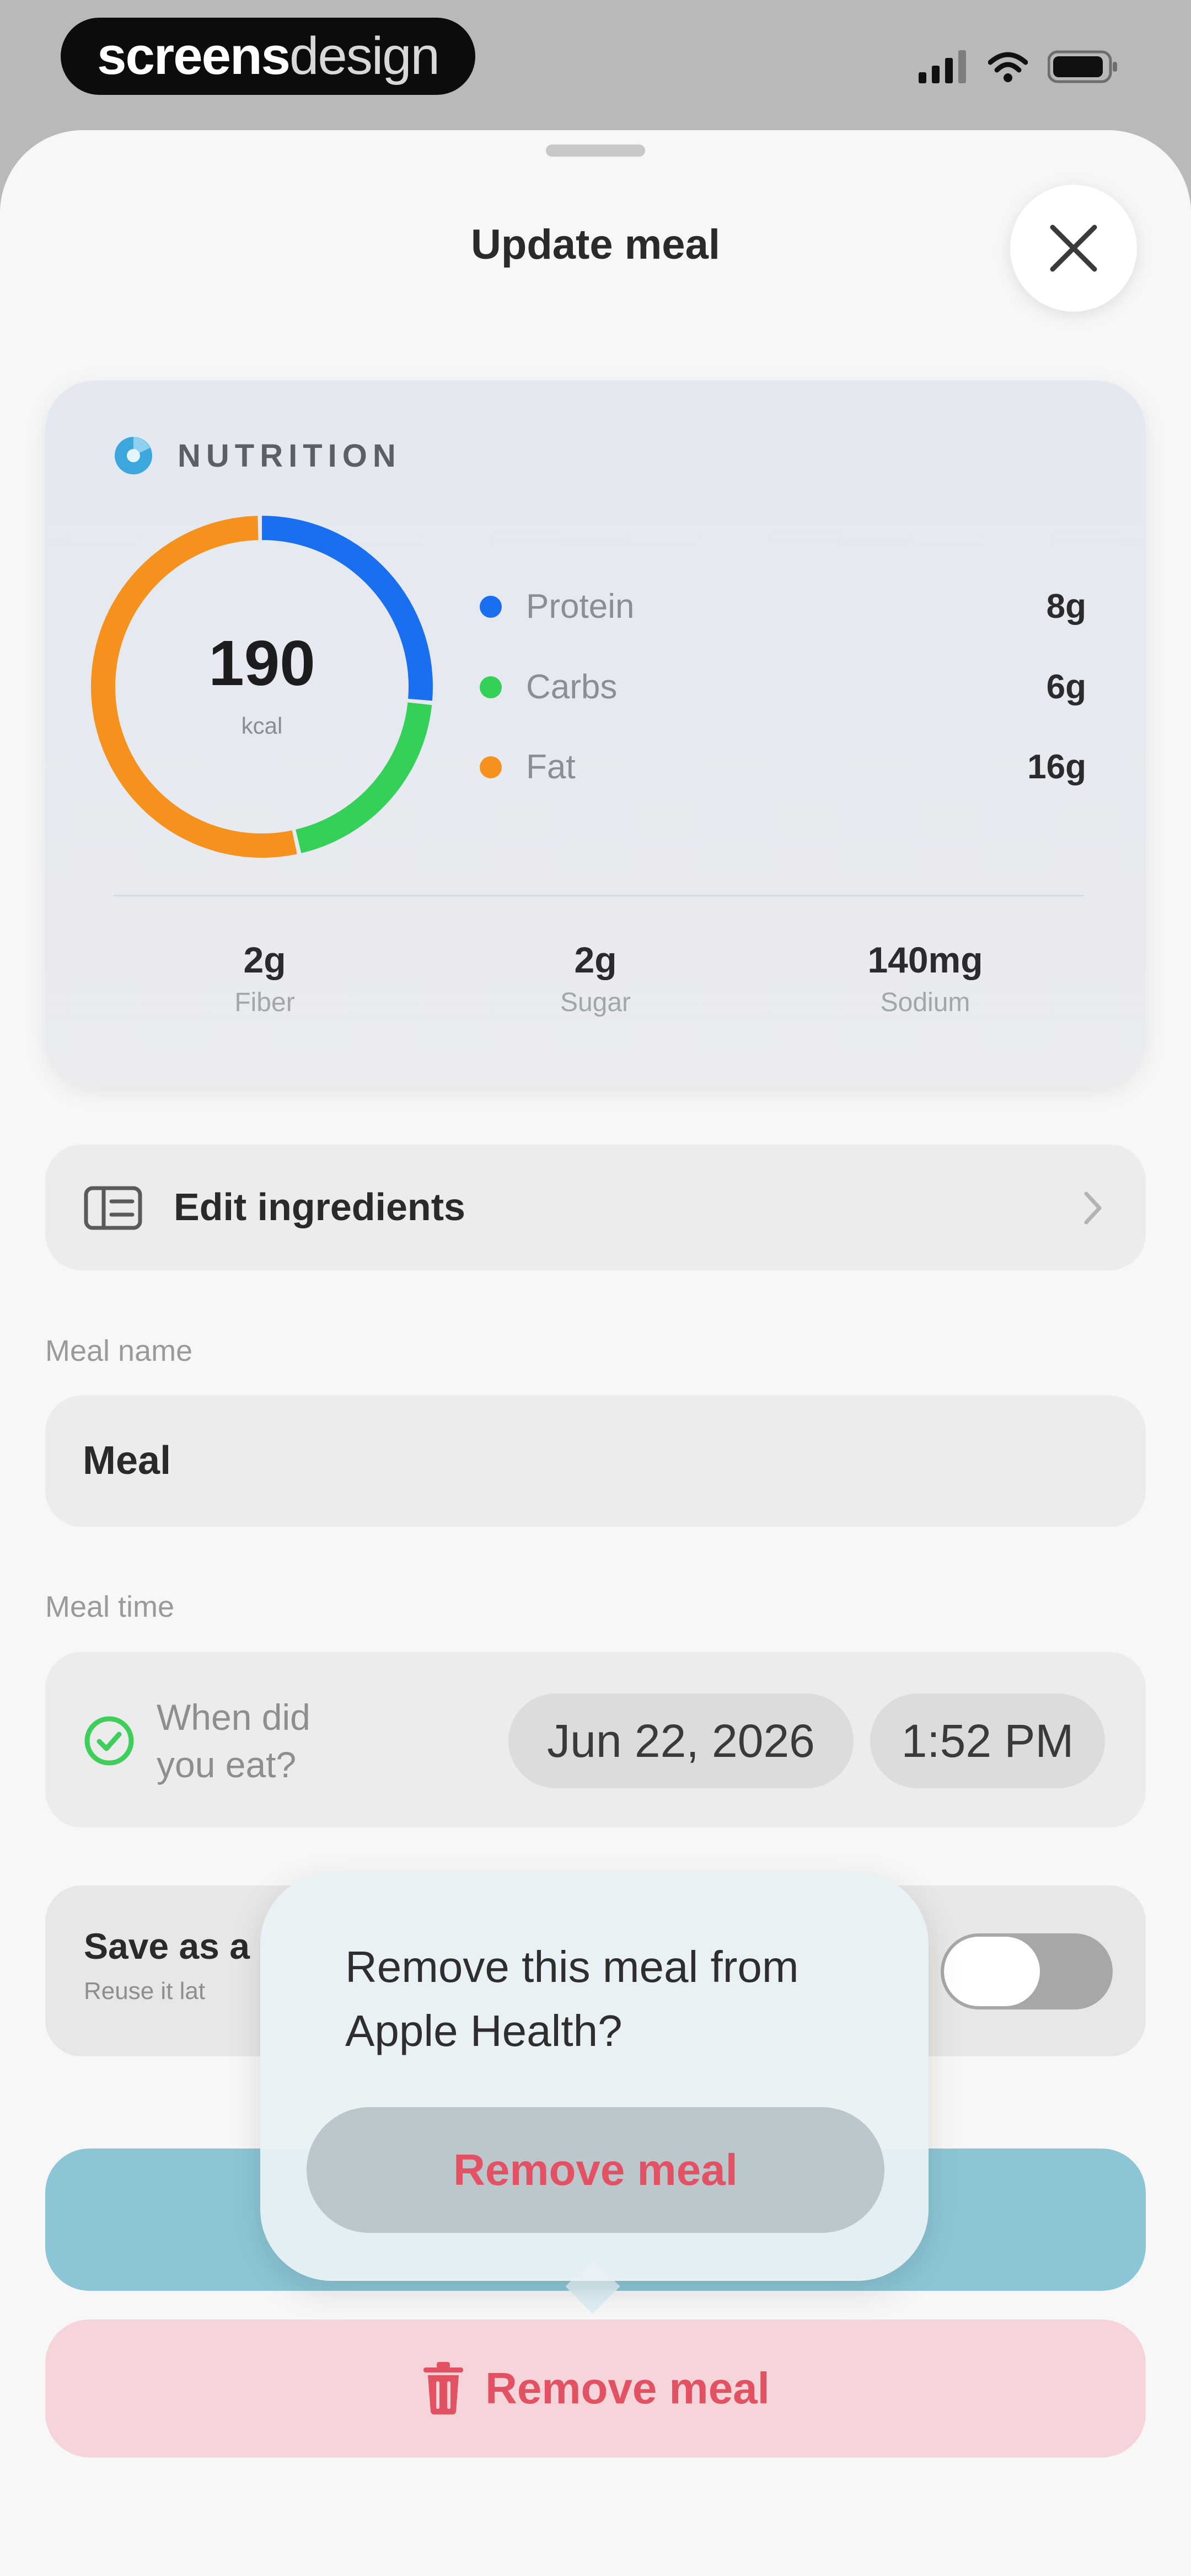 The image size is (1191, 2576). What do you see at coordinates (491, 606) in the screenshot?
I see `protein-dot` at bounding box center [491, 606].